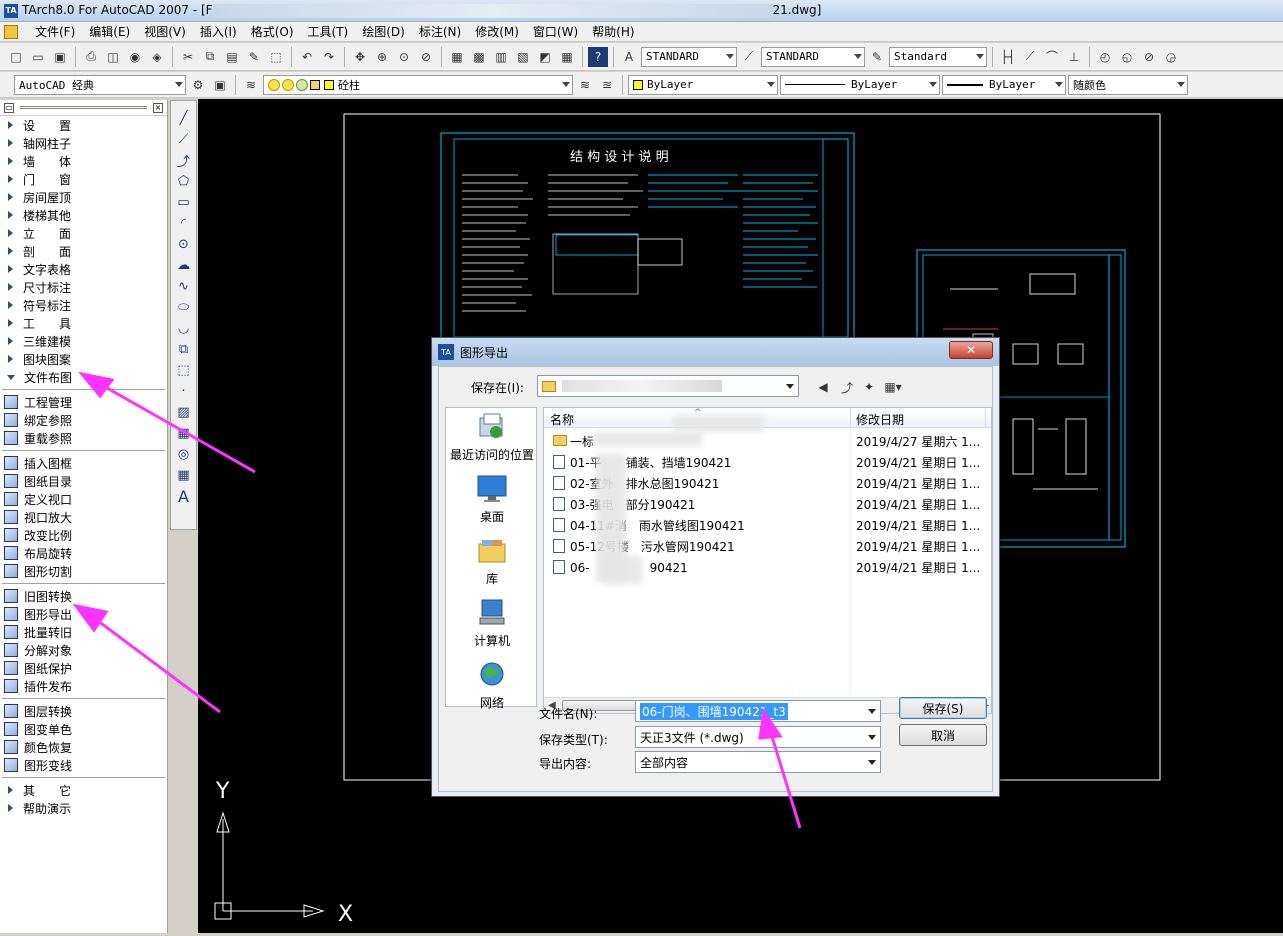 The image size is (1283, 936). Describe the element at coordinates (83, 747) in the screenshot. I see `side-item-group5-2: 颜色恢复` at that location.